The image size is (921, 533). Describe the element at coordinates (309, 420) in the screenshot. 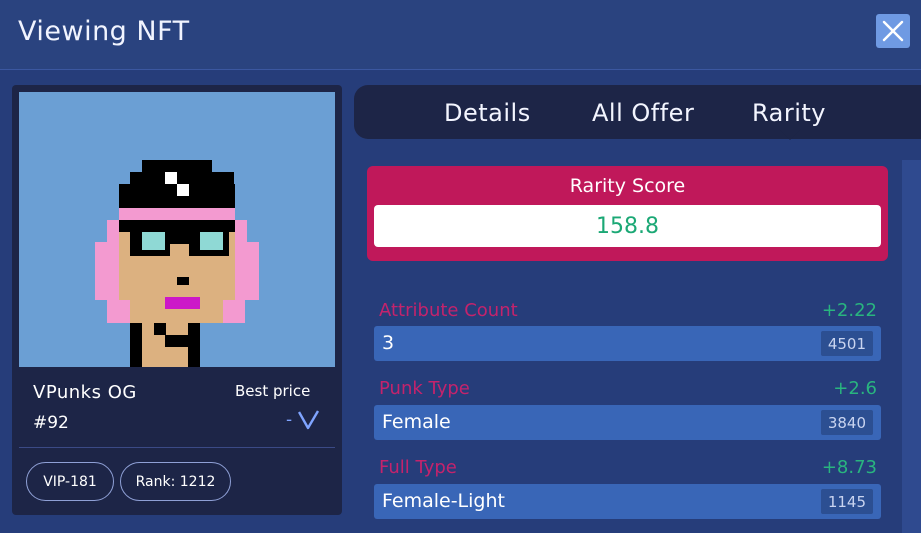

I see `vechain-v-icon` at that location.